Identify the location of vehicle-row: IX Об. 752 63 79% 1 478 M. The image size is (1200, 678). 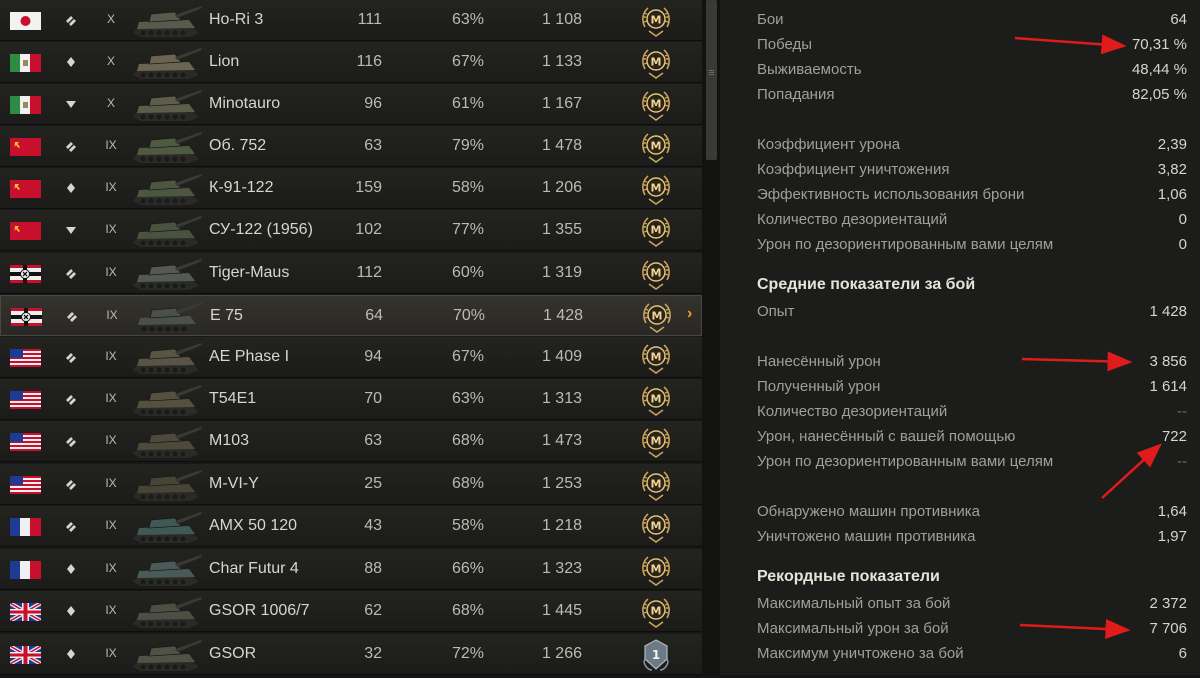
(351, 146).